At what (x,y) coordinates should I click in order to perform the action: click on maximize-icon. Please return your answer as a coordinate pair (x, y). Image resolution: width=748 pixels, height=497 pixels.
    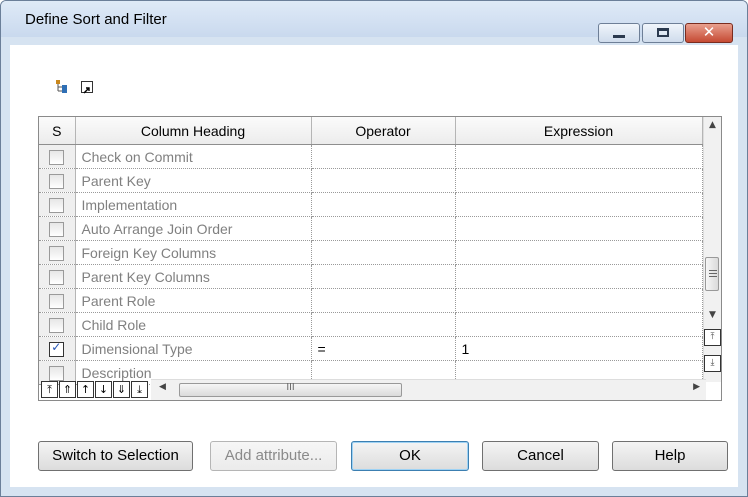
    Looking at the image, I should click on (663, 32).